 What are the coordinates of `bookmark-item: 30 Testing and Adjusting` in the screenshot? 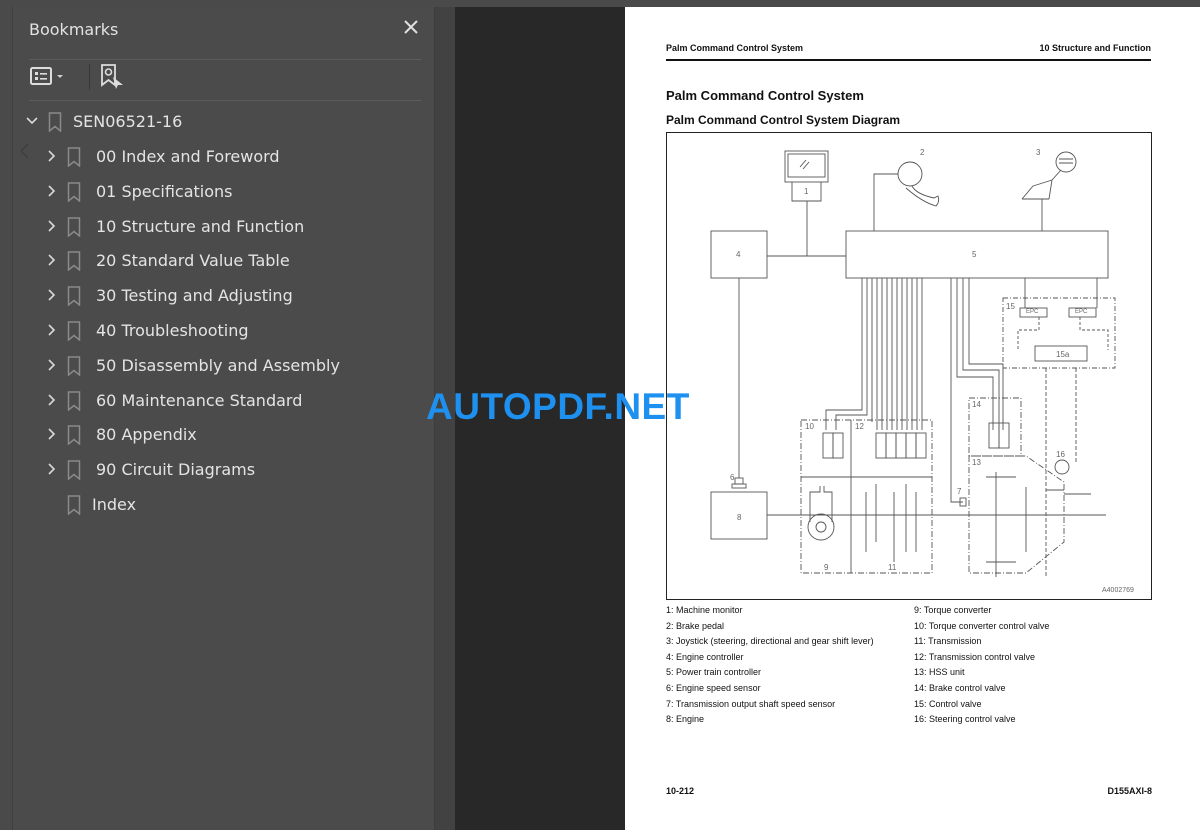 It's located at (218, 296).